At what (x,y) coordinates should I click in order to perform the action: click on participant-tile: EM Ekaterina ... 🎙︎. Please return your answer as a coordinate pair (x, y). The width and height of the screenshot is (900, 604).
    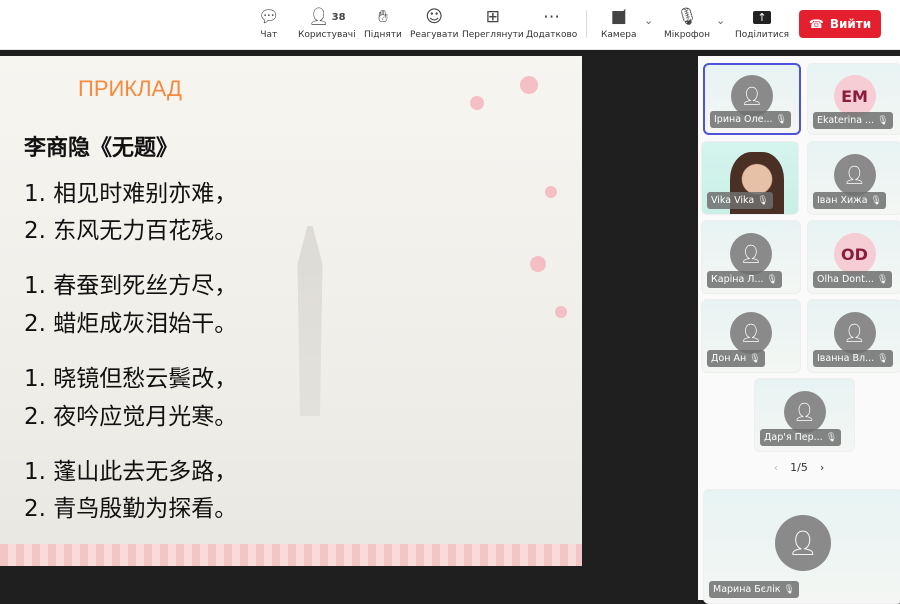
    Looking at the image, I should click on (853, 99).